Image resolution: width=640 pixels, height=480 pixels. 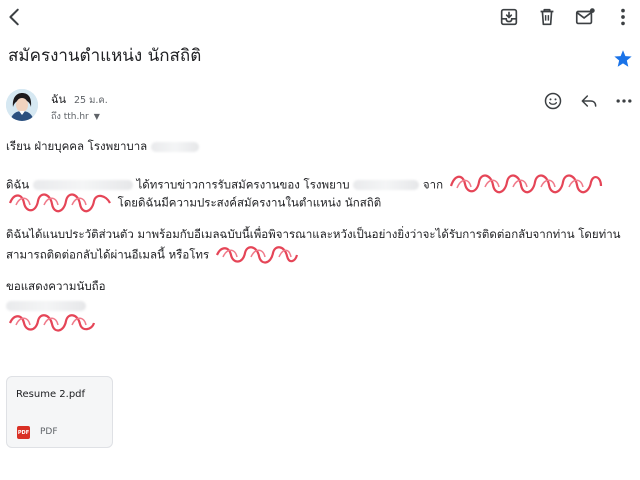 I want to click on recipient-label: ถึง tth.hr, so click(x=70, y=117).